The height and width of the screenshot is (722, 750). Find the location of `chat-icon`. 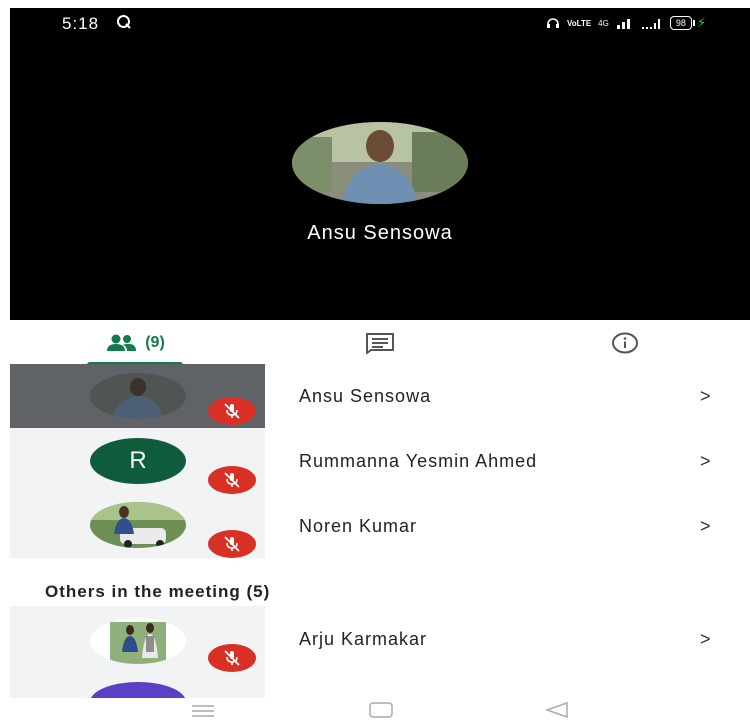

chat-icon is located at coordinates (380, 343).